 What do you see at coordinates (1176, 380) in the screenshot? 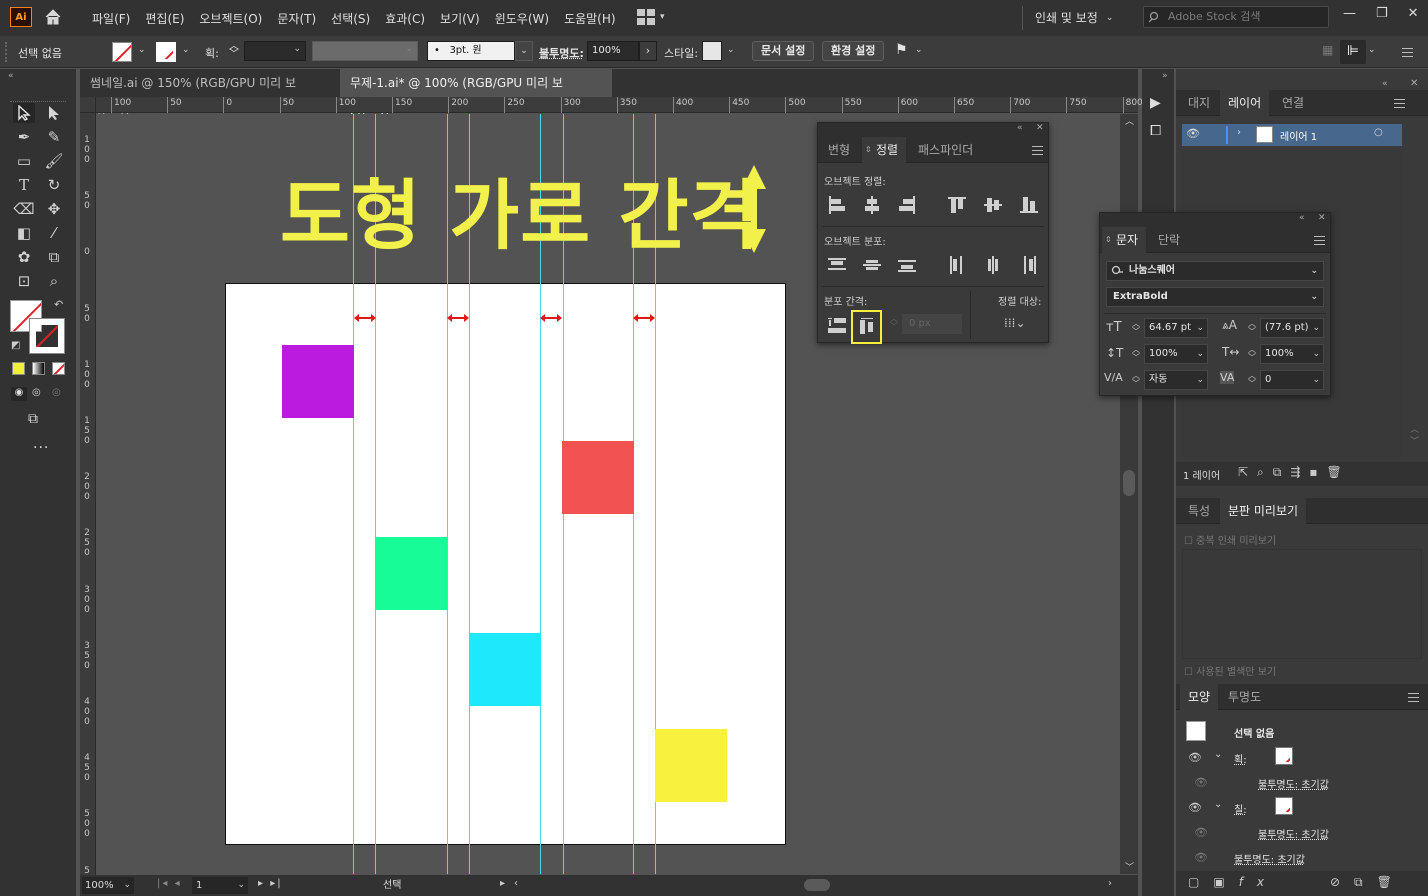
I see `kerning-select: 자동 ⌄` at bounding box center [1176, 380].